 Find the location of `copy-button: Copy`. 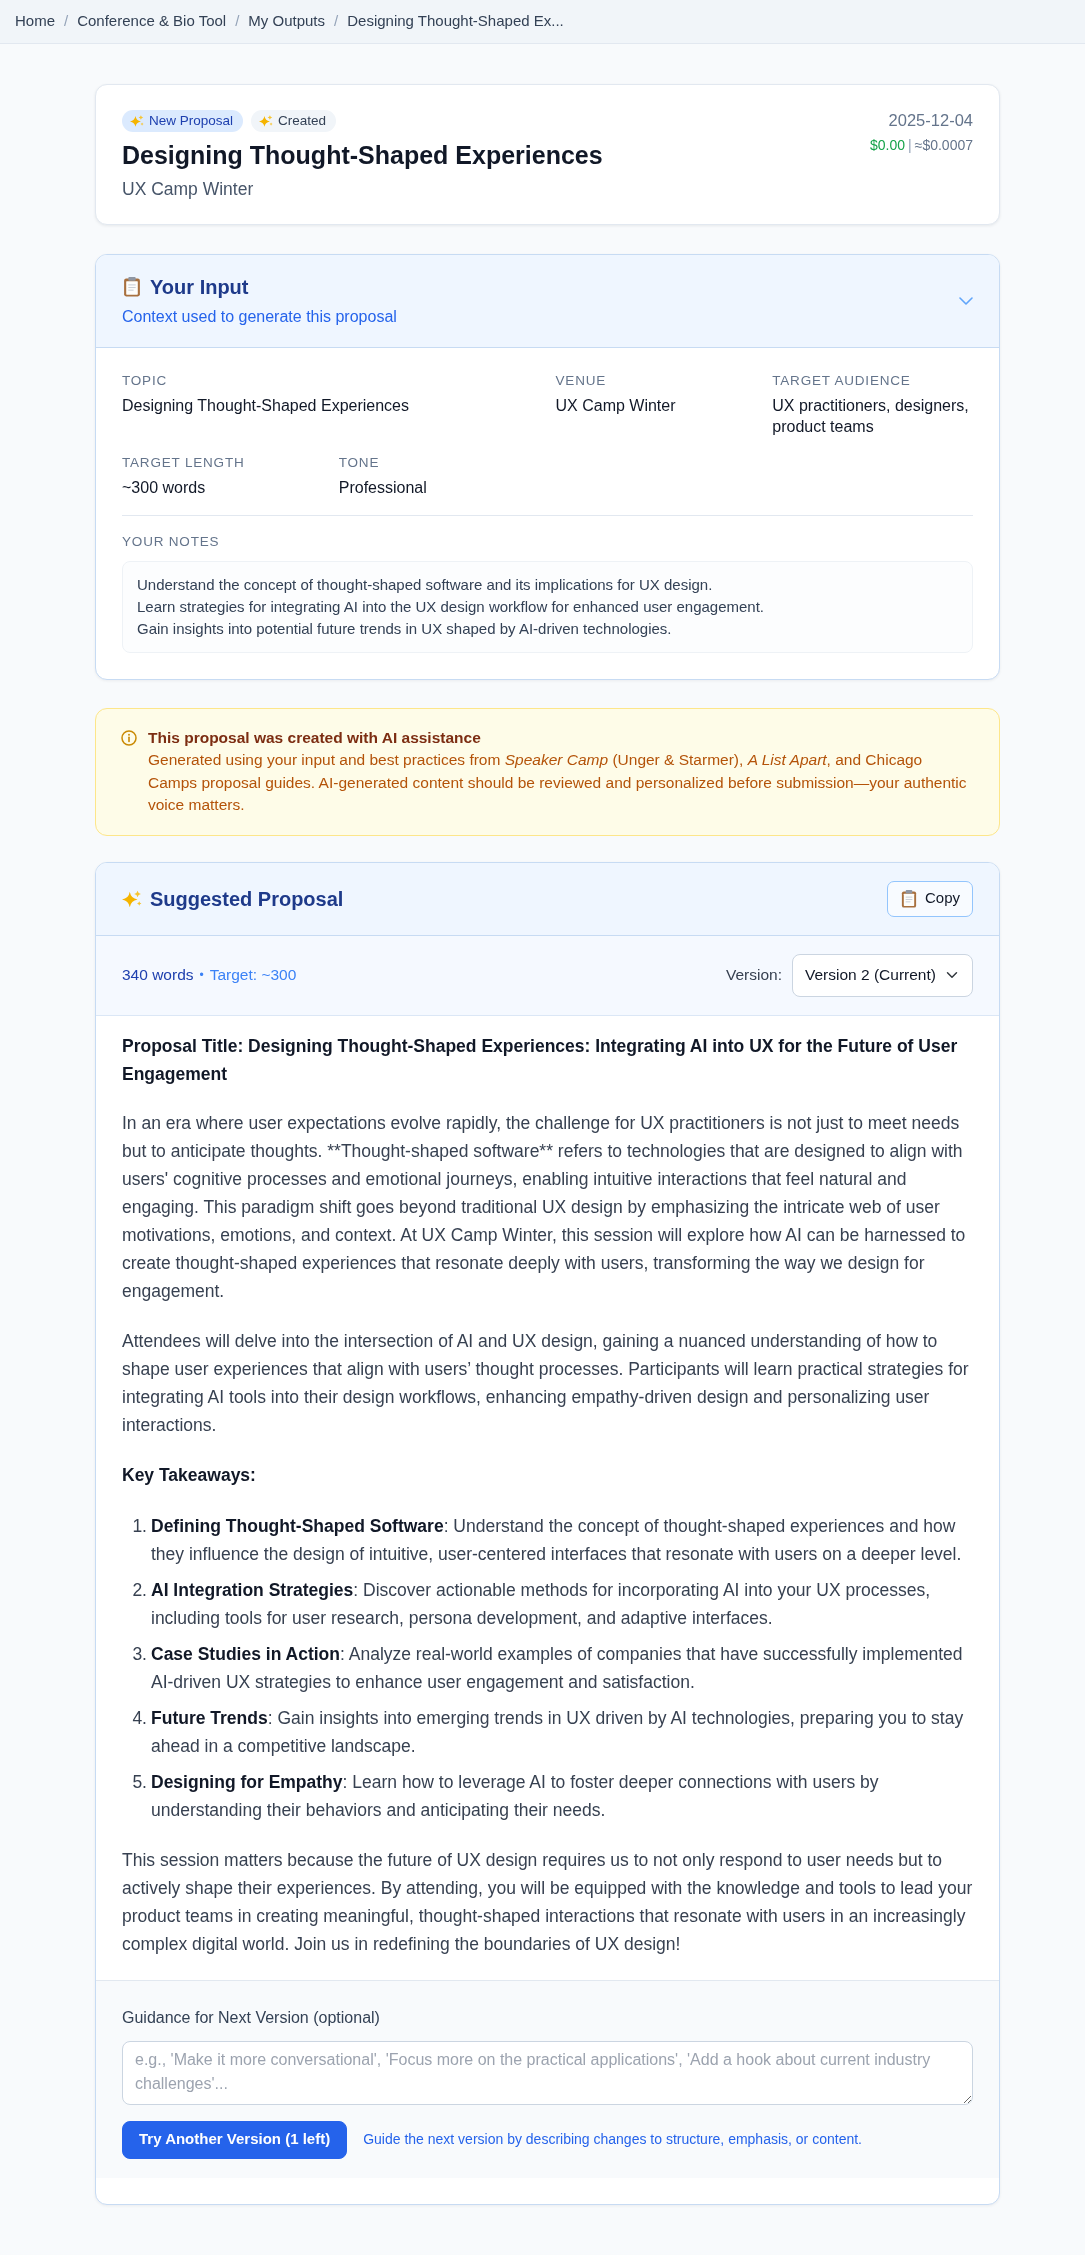

copy-button: Copy is located at coordinates (929, 898).